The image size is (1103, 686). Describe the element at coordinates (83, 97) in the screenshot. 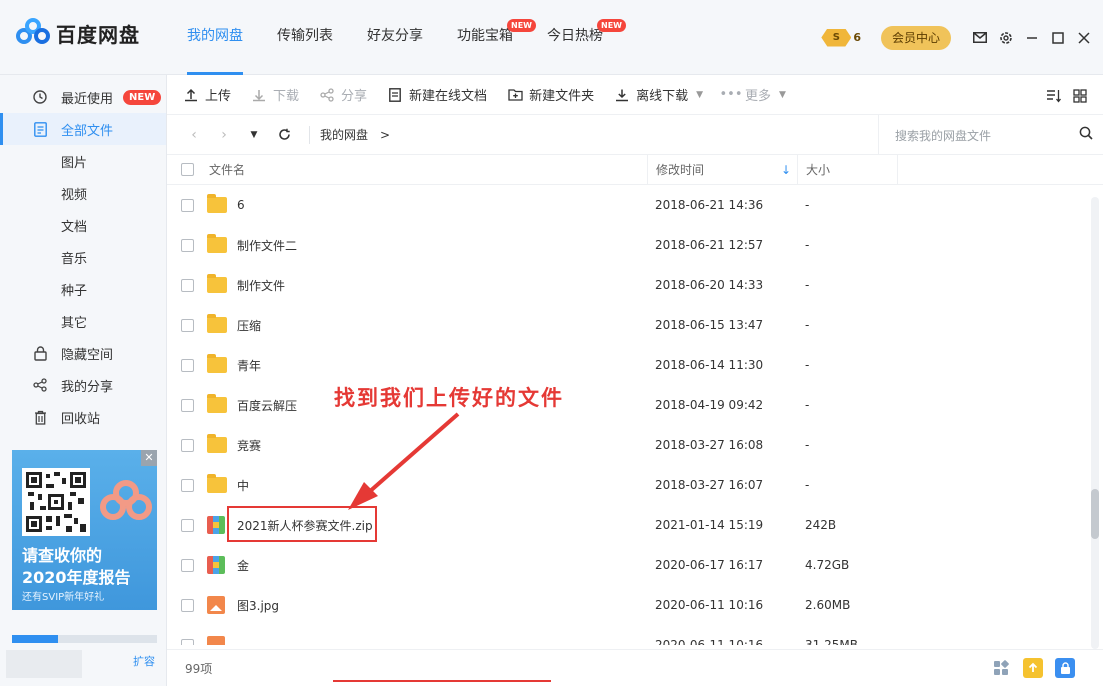

I see `sidebar-item-recent: 最近使用 NEW` at that location.